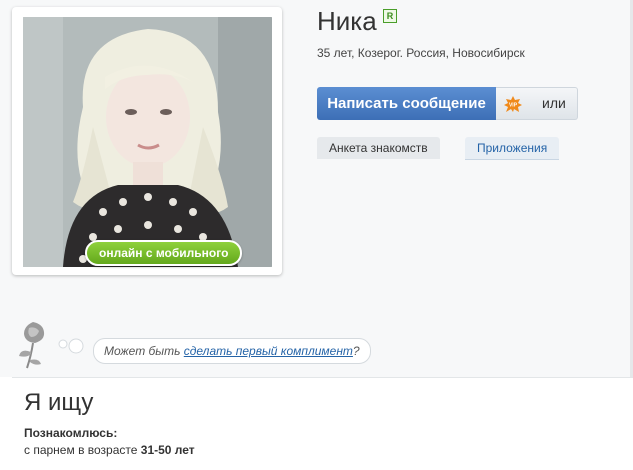 The width and height of the screenshot is (633, 470). Describe the element at coordinates (406, 103) in the screenshot. I see `write-message-button: Написать сообщение` at that location.